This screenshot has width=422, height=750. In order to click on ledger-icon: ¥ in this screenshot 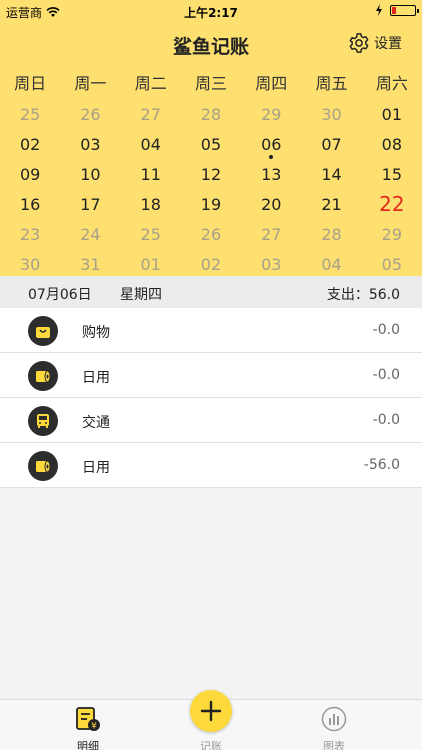, I will do `click(88, 719)`.